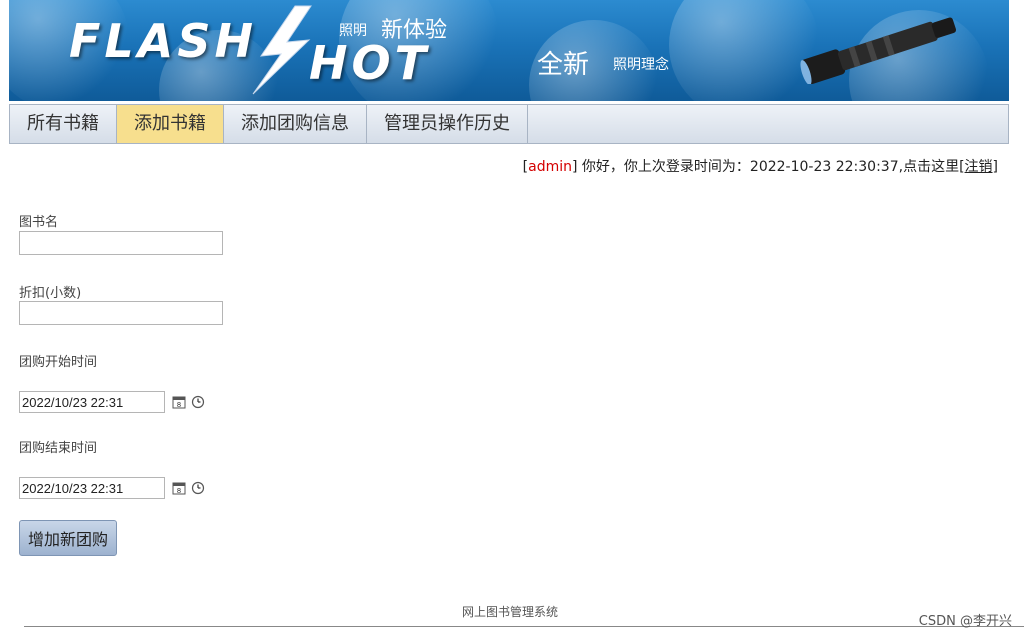  I want to click on slogan-small-1: 照明, so click(353, 31).